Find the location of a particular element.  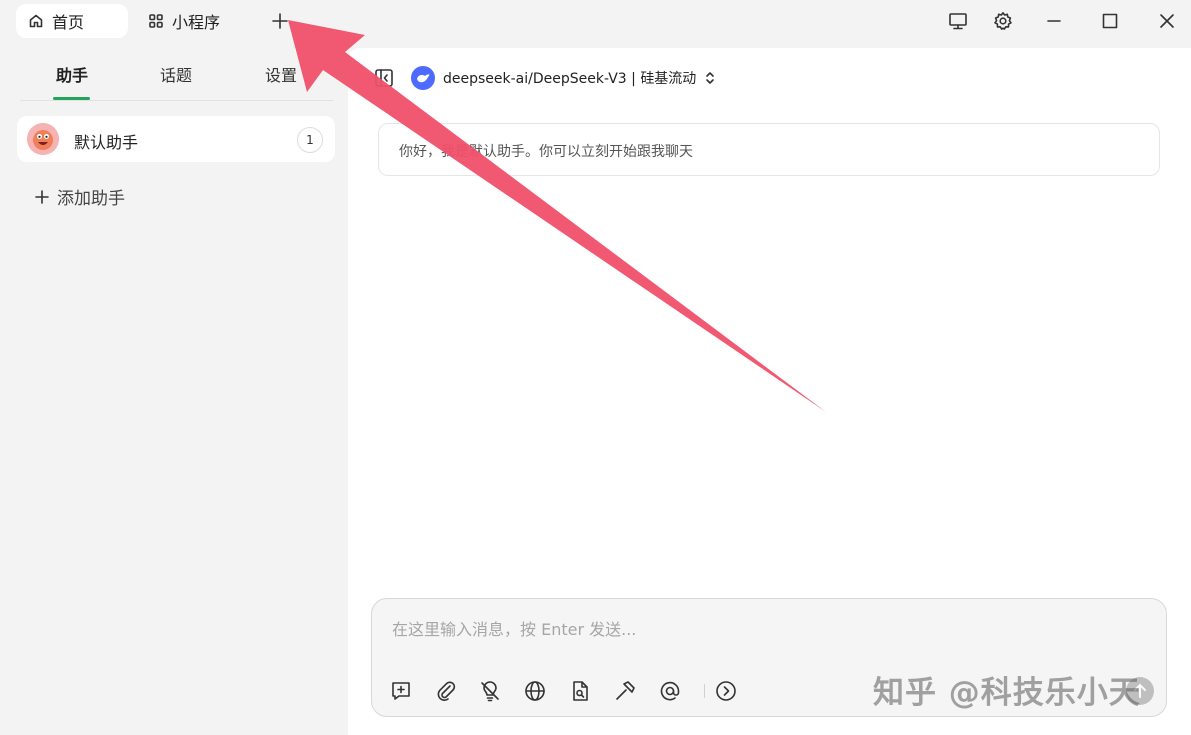

expand-button is located at coordinates (726, 691).